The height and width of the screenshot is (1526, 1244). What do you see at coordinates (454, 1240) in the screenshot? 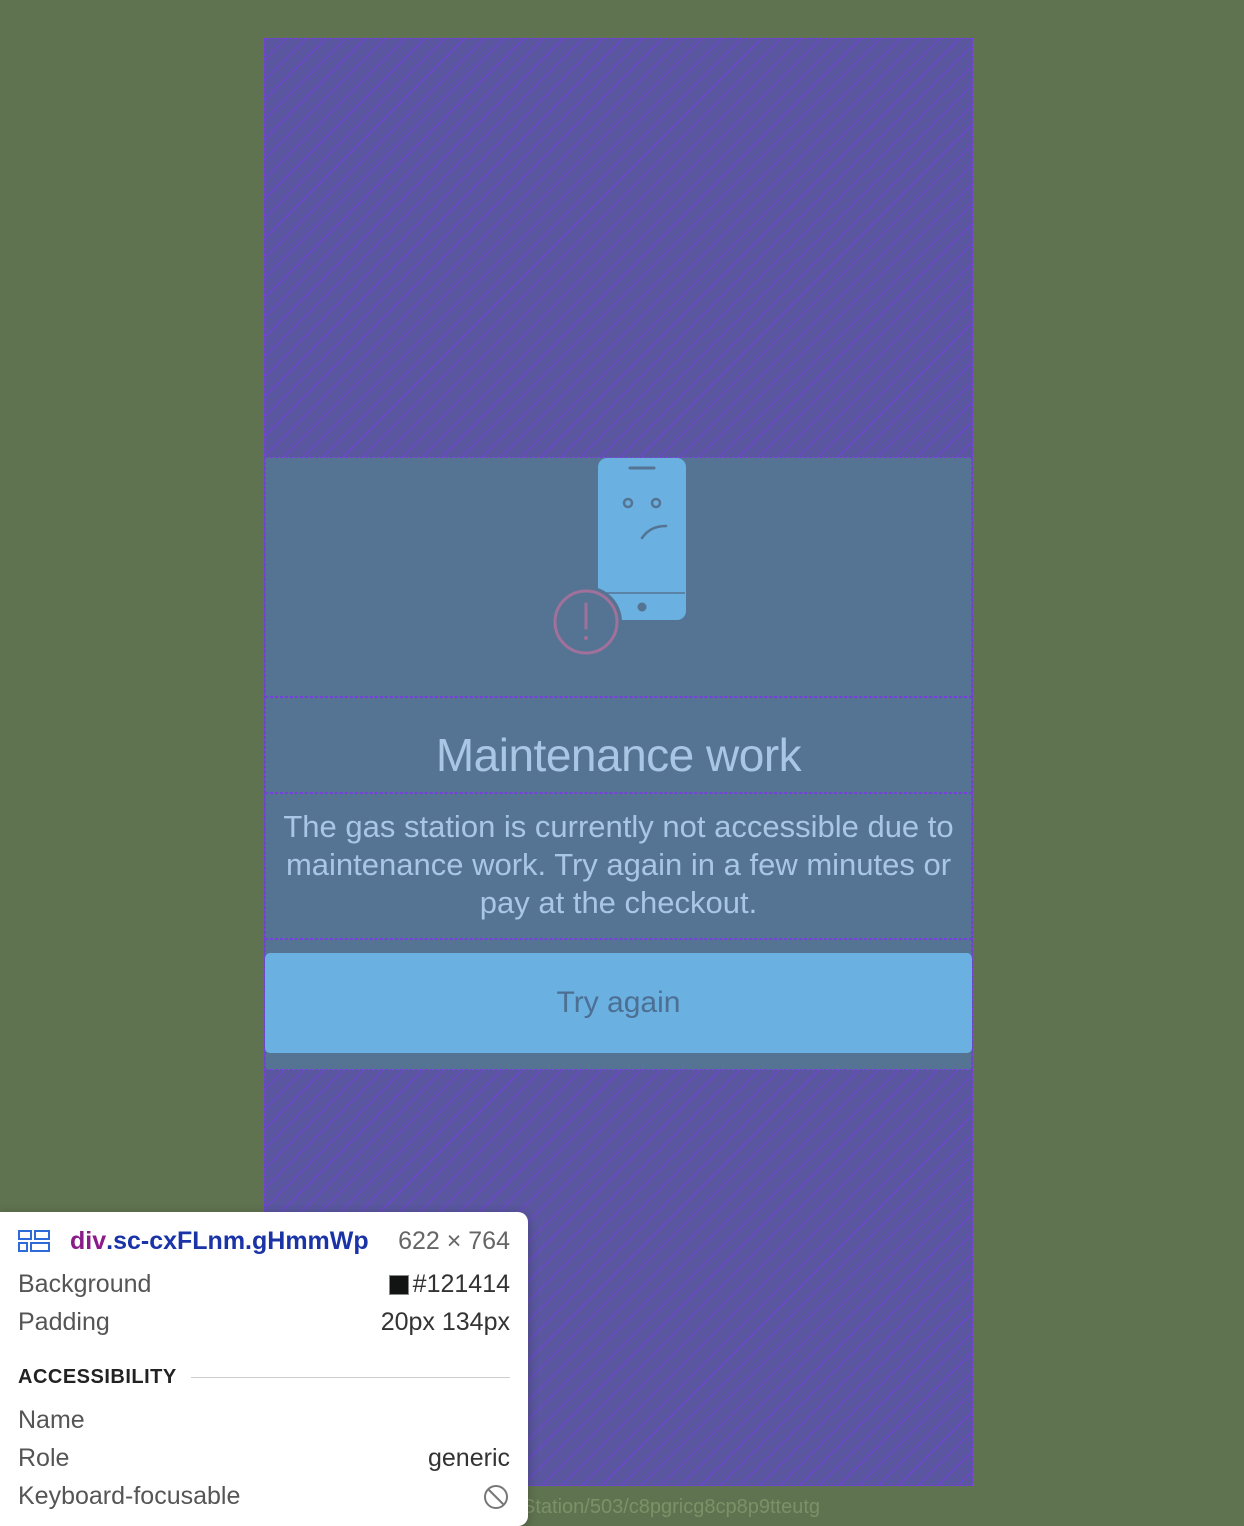
I see `element-size: 622 × 764` at bounding box center [454, 1240].